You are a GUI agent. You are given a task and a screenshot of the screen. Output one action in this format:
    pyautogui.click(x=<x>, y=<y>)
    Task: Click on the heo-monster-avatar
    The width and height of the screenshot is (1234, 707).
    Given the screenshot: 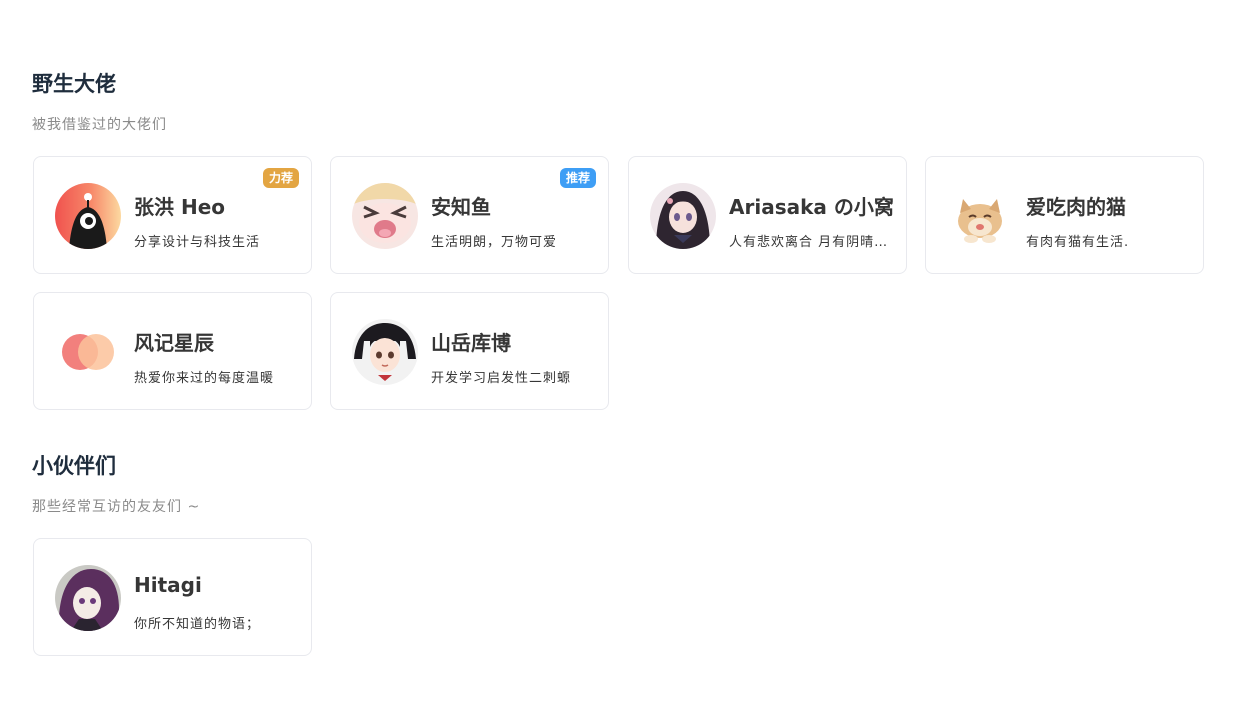 What is the action you would take?
    pyautogui.click(x=88, y=216)
    